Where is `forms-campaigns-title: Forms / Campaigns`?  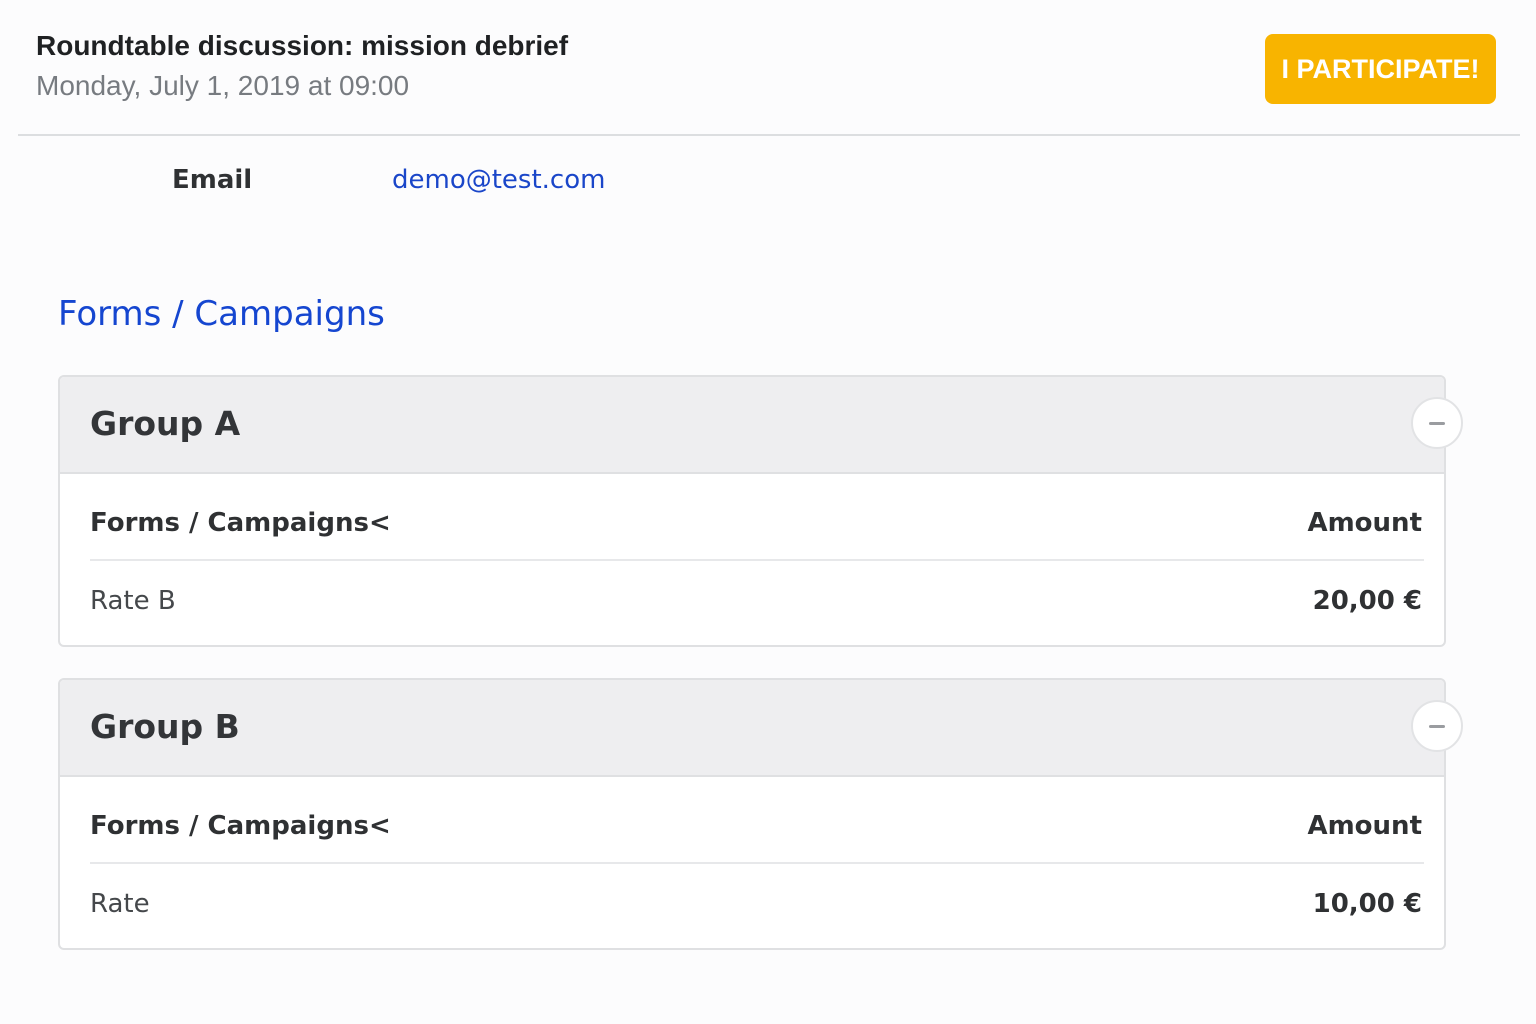
forms-campaigns-title: Forms / Campaigns is located at coordinates (221, 314).